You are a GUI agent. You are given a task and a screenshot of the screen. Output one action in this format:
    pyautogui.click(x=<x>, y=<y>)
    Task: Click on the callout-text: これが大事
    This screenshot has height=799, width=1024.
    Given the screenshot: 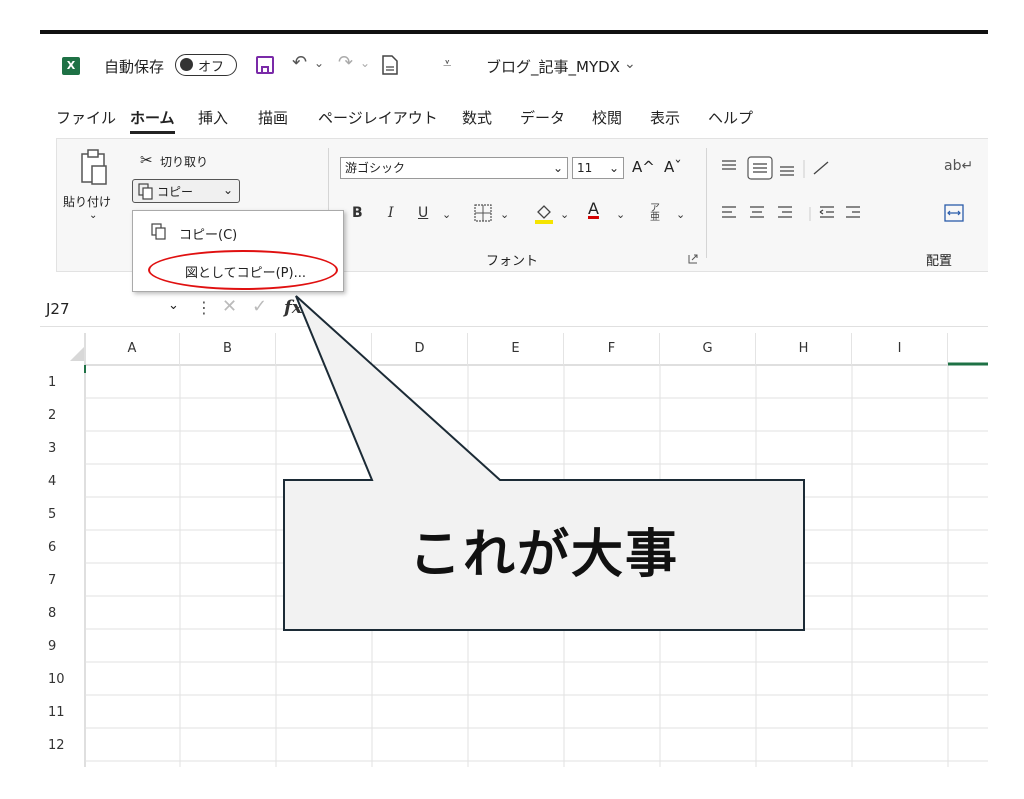 What is the action you would take?
    pyautogui.click(x=543, y=555)
    